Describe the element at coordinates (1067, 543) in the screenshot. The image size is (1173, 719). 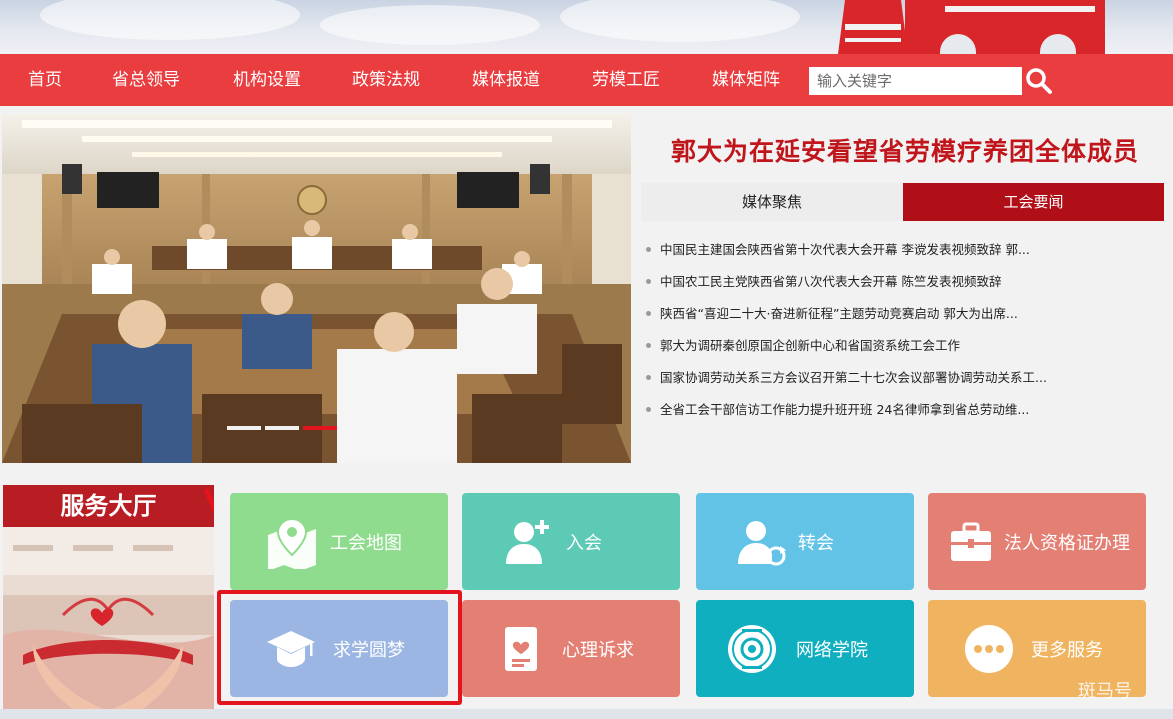
I see `tile-label: 法人资格证办理` at that location.